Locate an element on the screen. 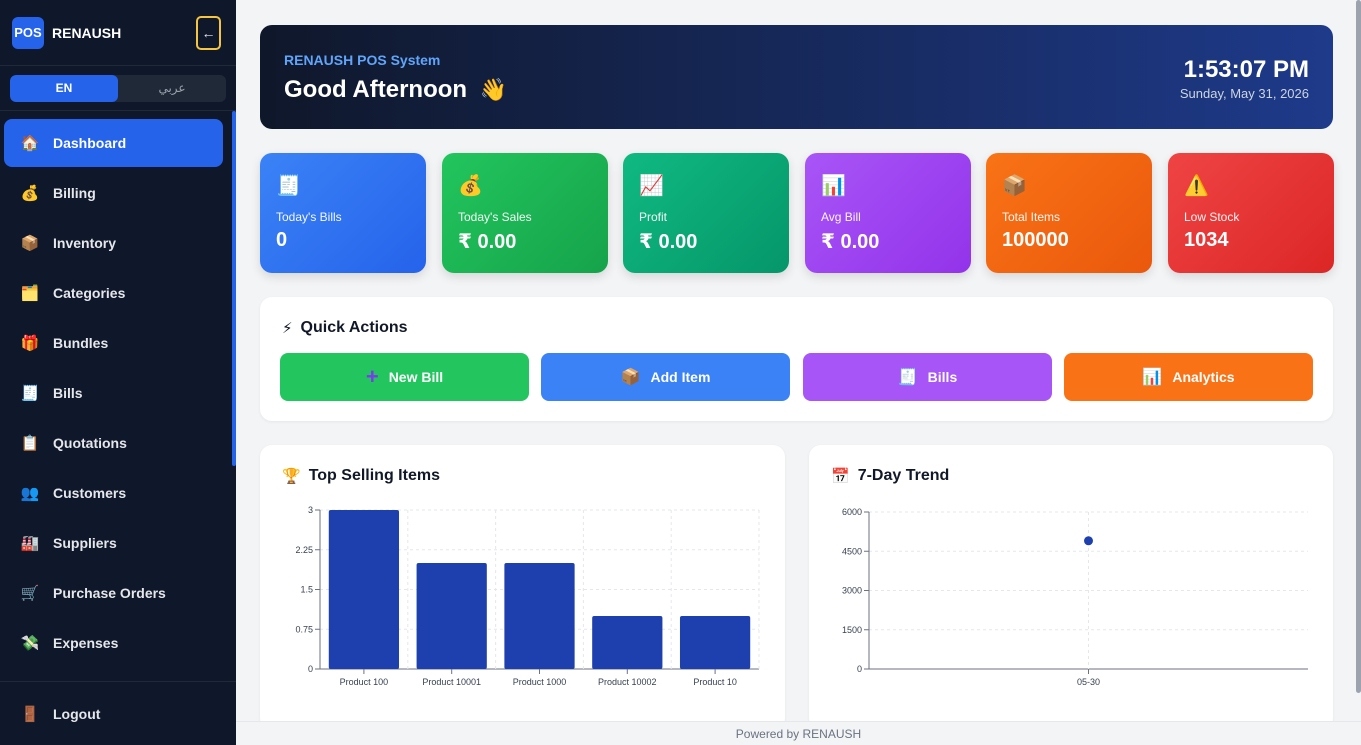  door-icon: 🚪 is located at coordinates (30, 714).